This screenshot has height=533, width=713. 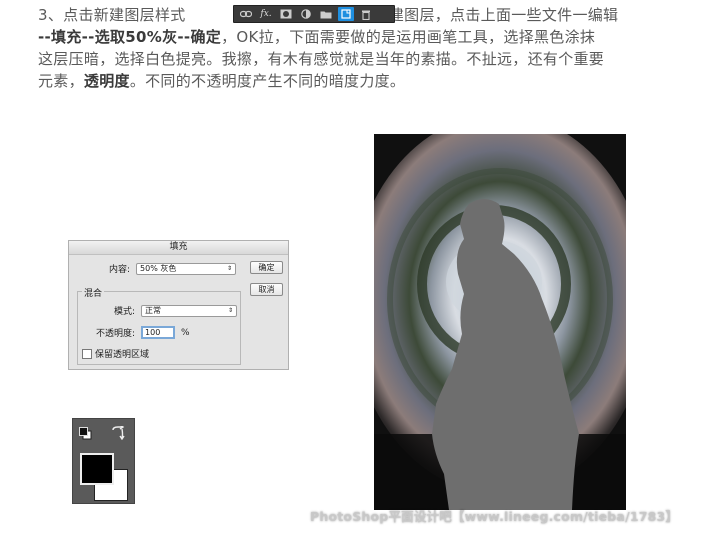 I want to click on fx-icon: fx., so click(x=266, y=14).